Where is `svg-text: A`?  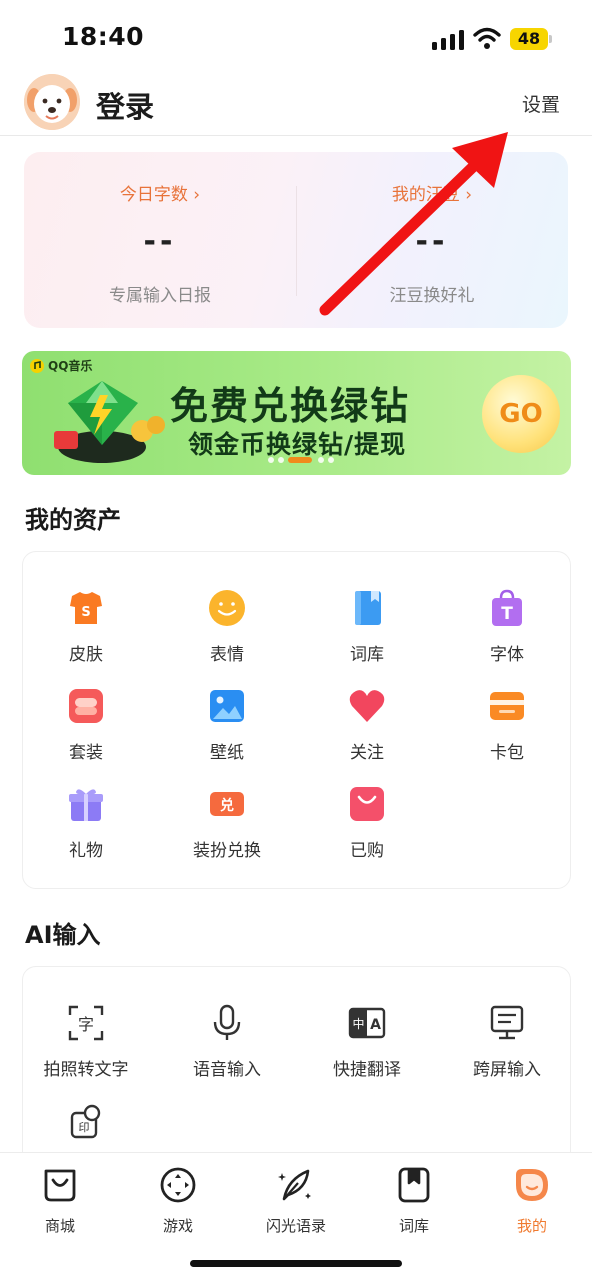 svg-text: A is located at coordinates (375, 1025).